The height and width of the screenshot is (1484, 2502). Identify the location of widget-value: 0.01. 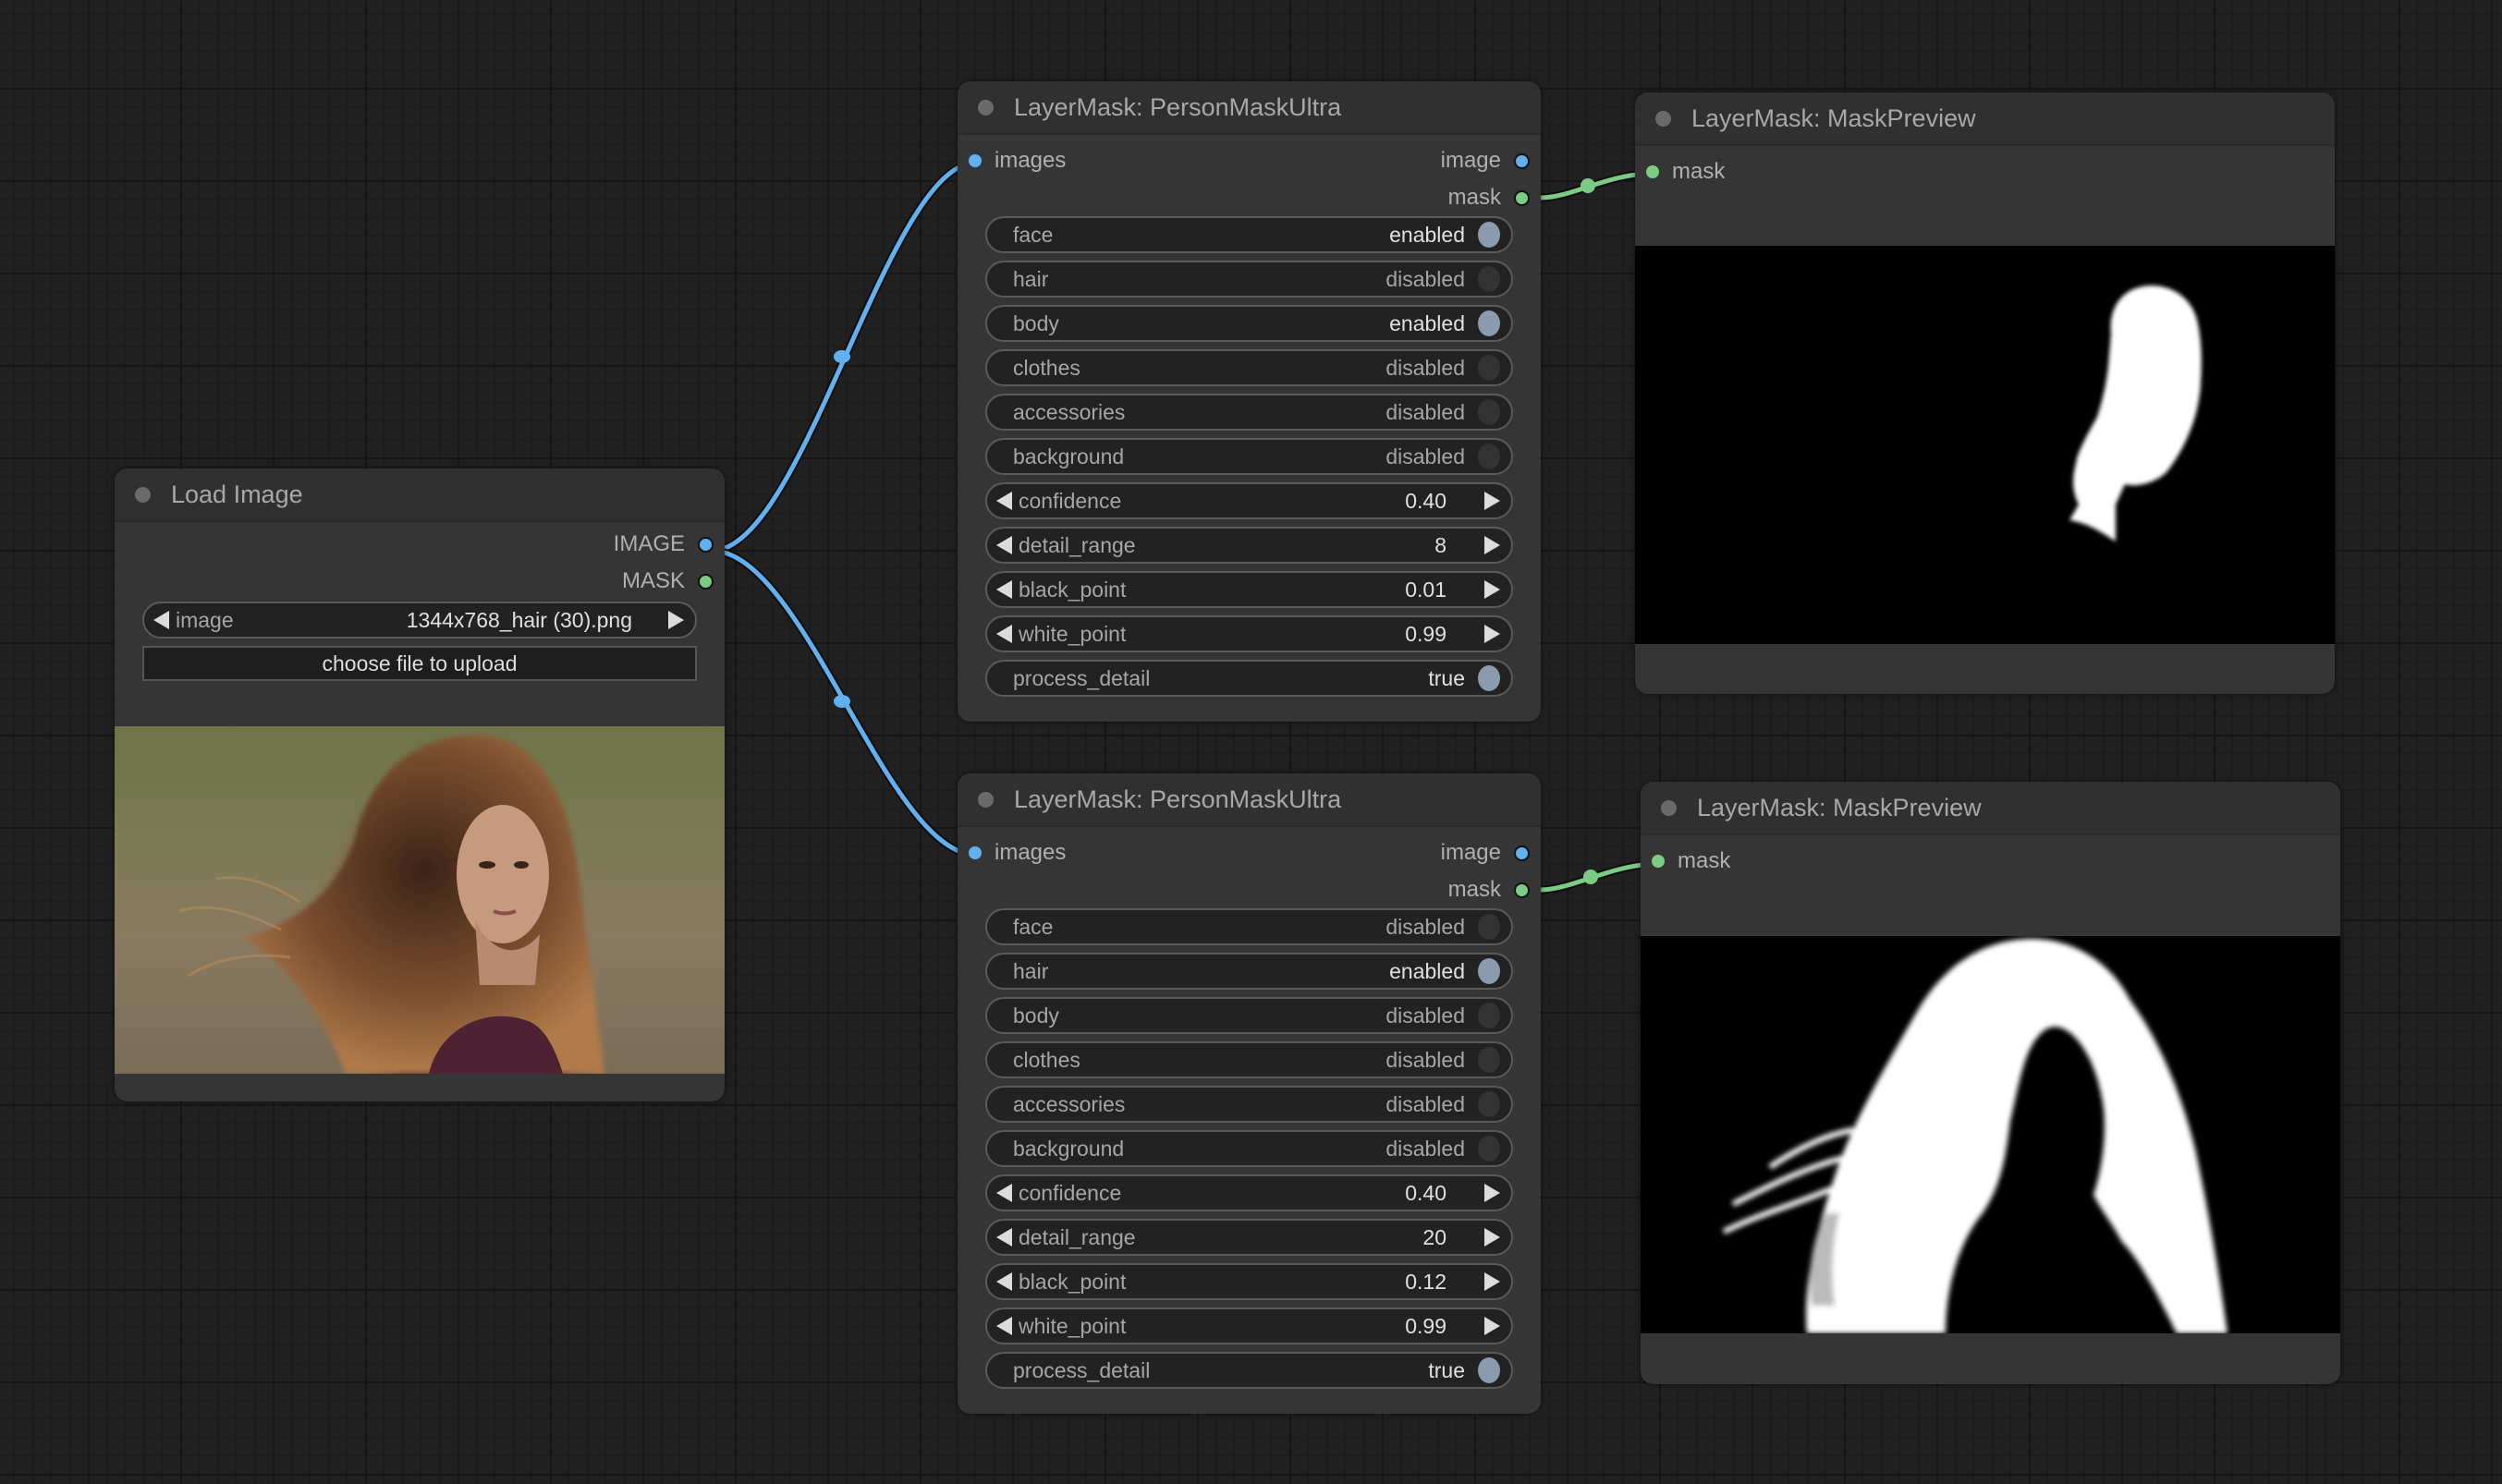
(1426, 589).